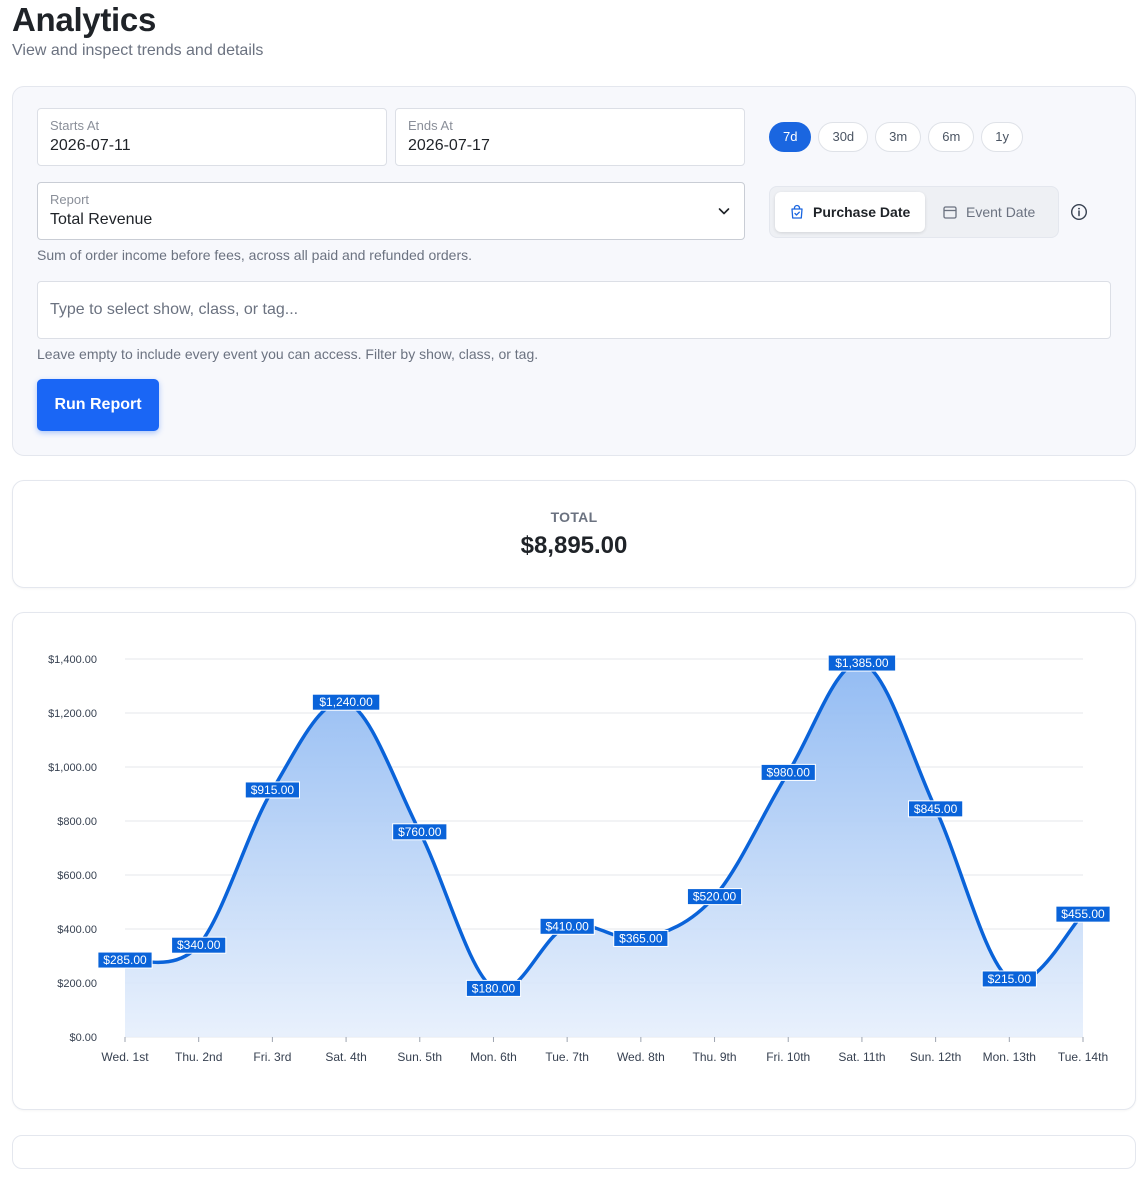 Image resolution: width=1148 pixels, height=1193 pixels. I want to click on x-tick-label: Wed. 1st, so click(125, 1057).